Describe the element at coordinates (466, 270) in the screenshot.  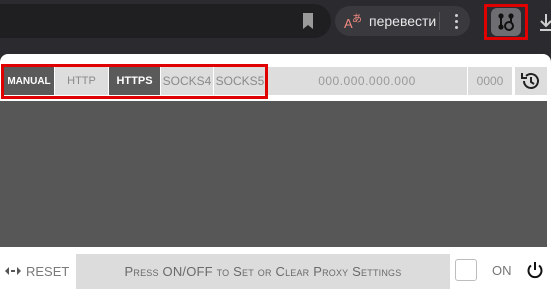
I see `proxy-toggle-checkbox` at that location.